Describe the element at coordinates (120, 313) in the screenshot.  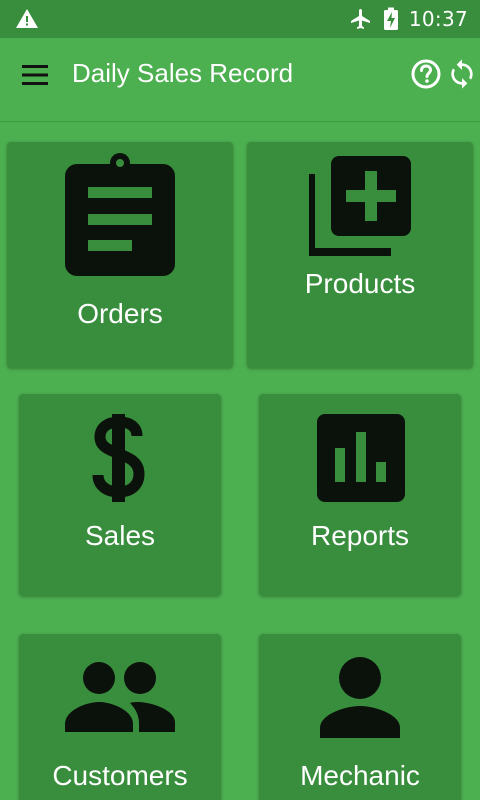
I see `tile-label-orders: Orders` at that location.